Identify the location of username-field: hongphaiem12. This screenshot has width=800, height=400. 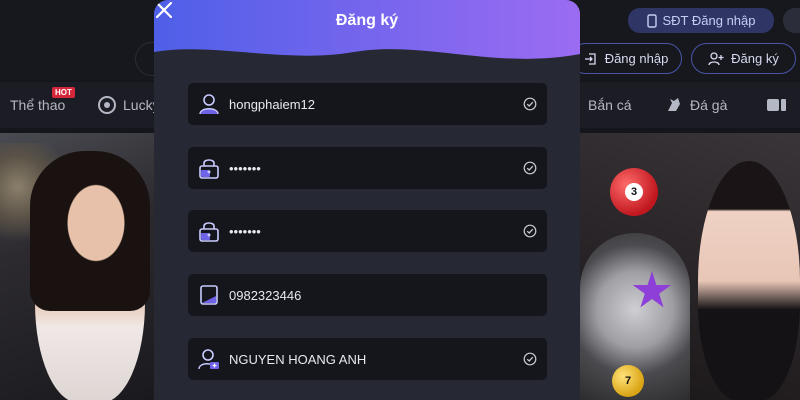
(367, 104).